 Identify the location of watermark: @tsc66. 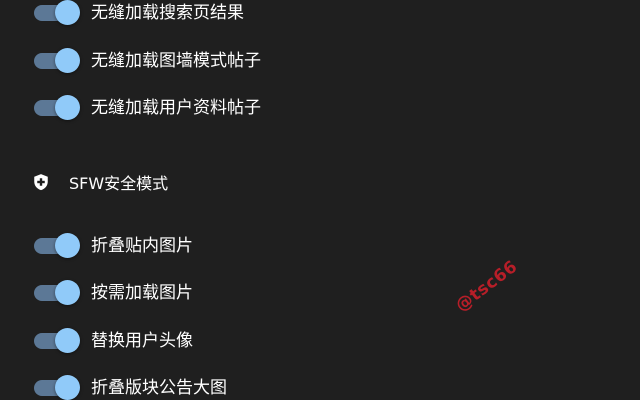
(487, 286).